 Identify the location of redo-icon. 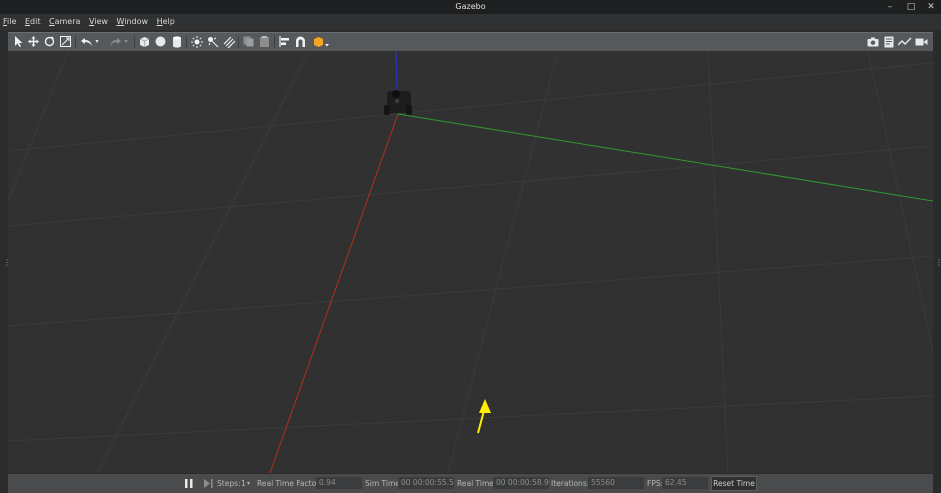
(114, 41).